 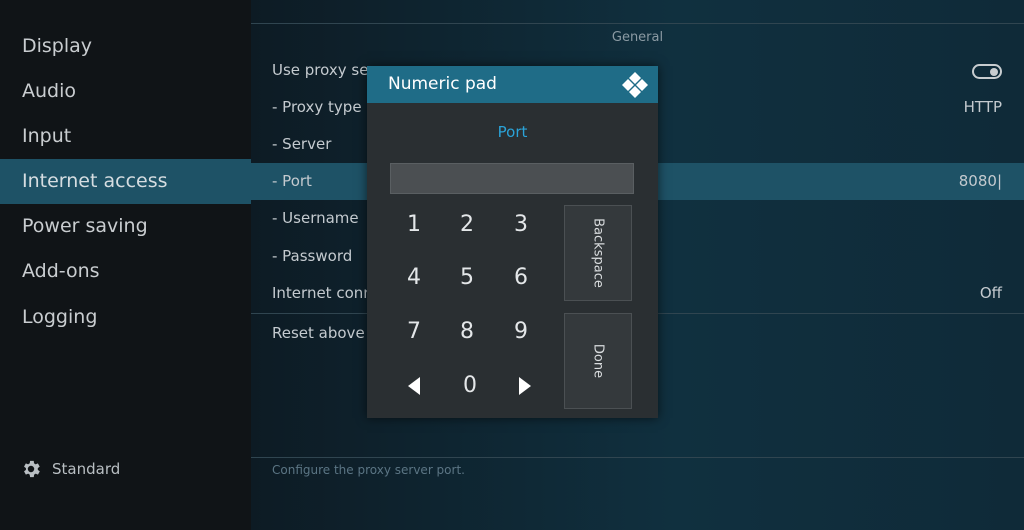 I want to click on setting-label: - Server, so click(x=302, y=144).